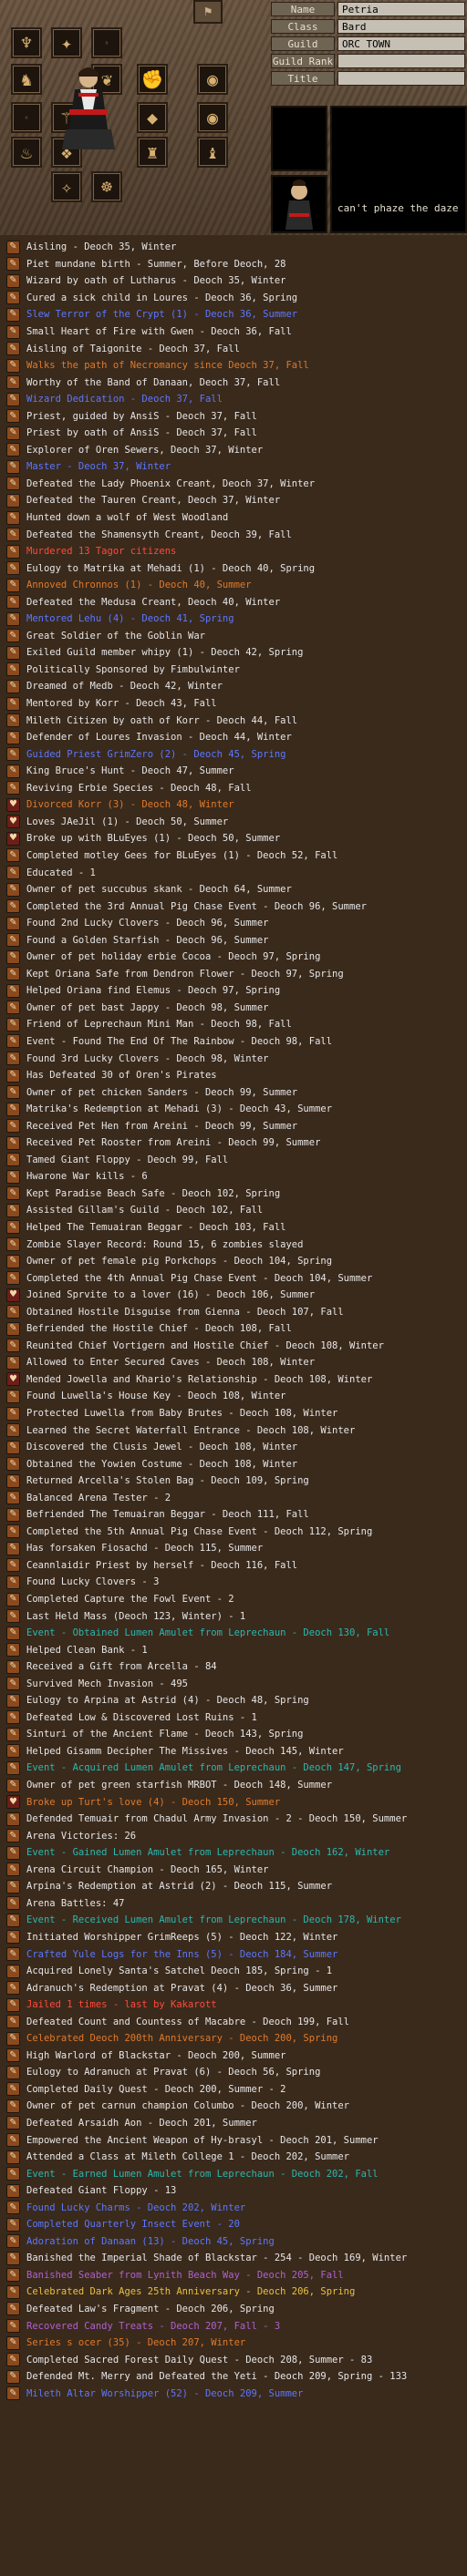 This screenshot has height=2576, width=467. I want to click on equip-slot-boots: ♨, so click(27, 152).